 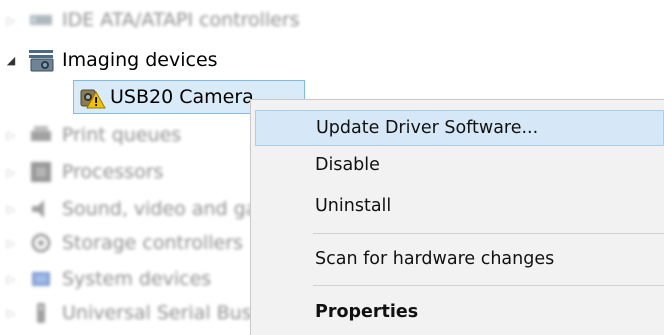 What do you see at coordinates (140, 60) in the screenshot?
I see `tree-category-label: Imaging devices` at bounding box center [140, 60].